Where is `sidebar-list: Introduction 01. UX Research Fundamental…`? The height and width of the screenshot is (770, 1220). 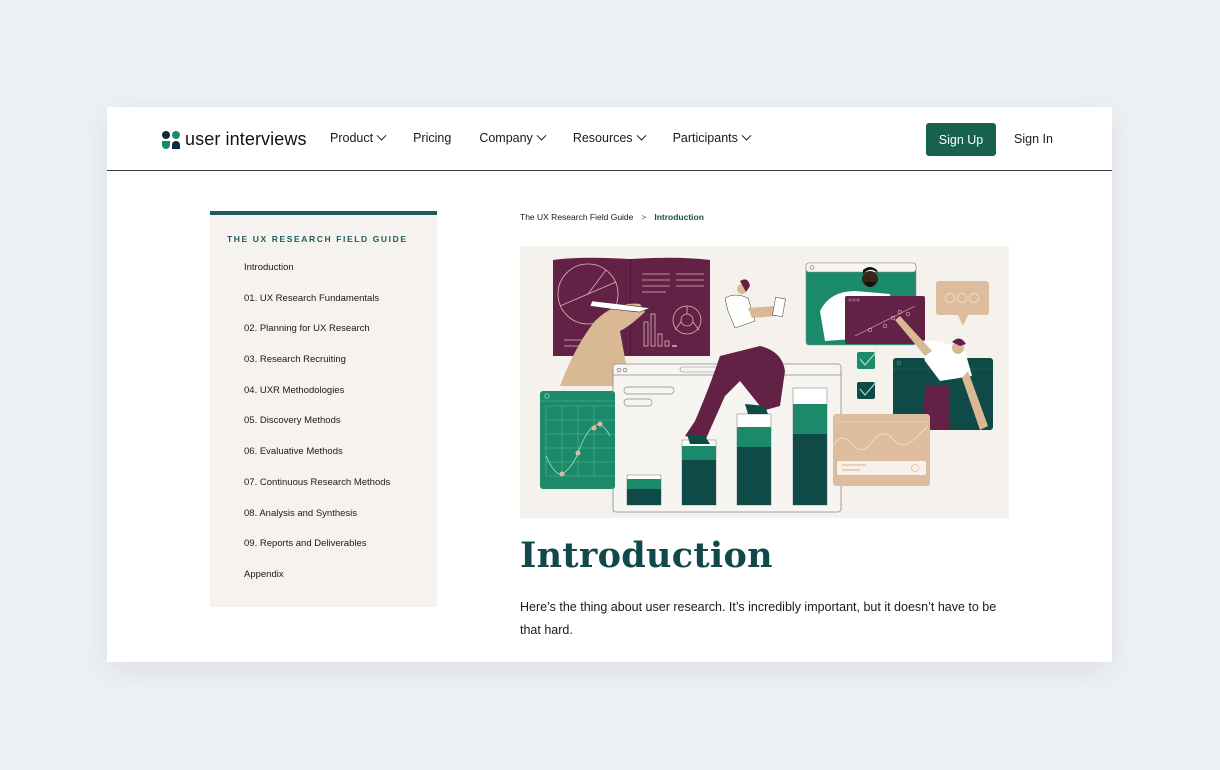 sidebar-list: Introduction 01. UX Research Fundamental… is located at coordinates (317, 429).